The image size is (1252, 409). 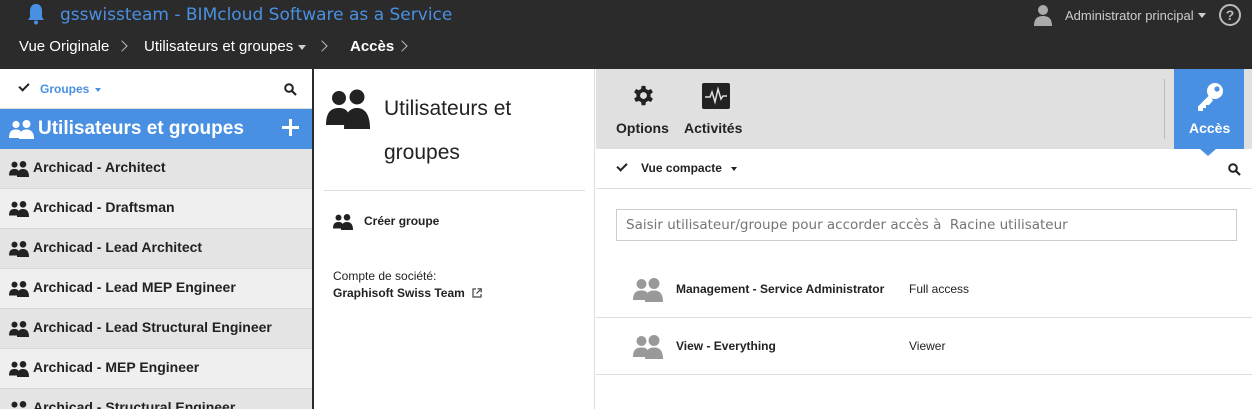 I want to click on access-entry: View - Everything Viewer, so click(x=924, y=346).